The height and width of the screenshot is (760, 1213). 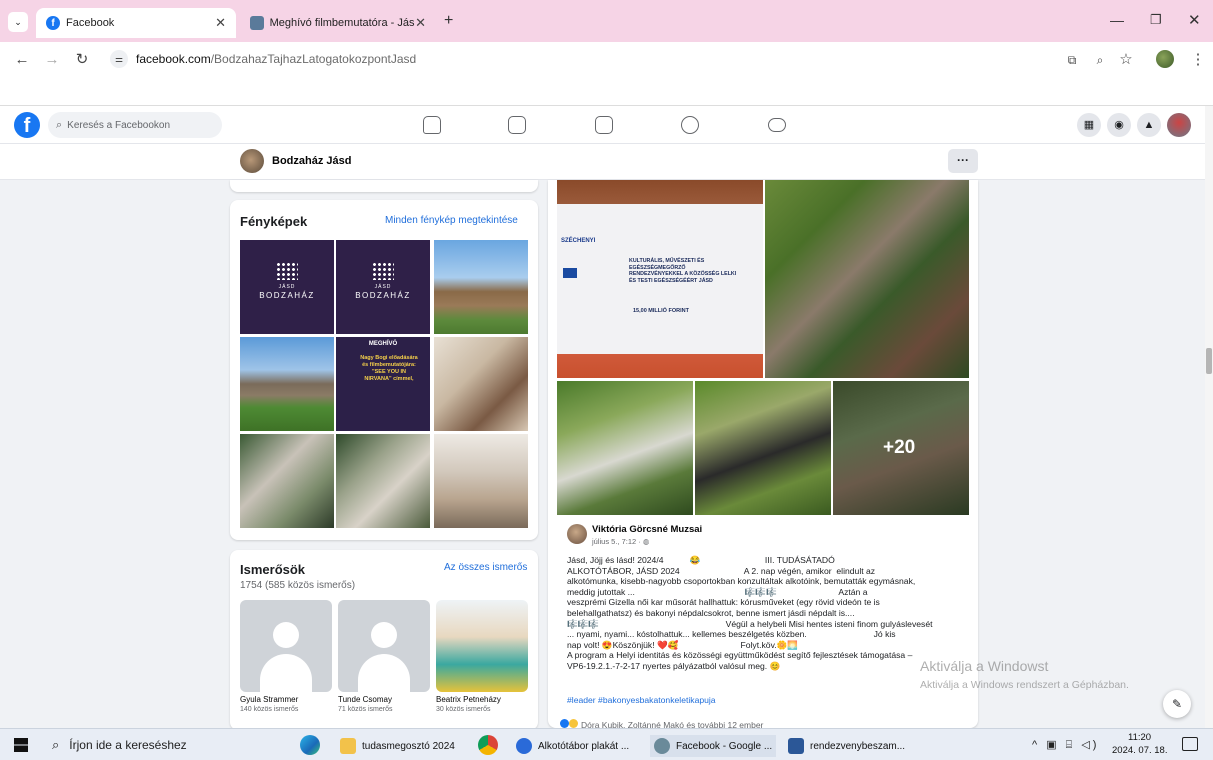 What do you see at coordinates (1209, 417) in the screenshot?
I see `page-scrollbar` at bounding box center [1209, 417].